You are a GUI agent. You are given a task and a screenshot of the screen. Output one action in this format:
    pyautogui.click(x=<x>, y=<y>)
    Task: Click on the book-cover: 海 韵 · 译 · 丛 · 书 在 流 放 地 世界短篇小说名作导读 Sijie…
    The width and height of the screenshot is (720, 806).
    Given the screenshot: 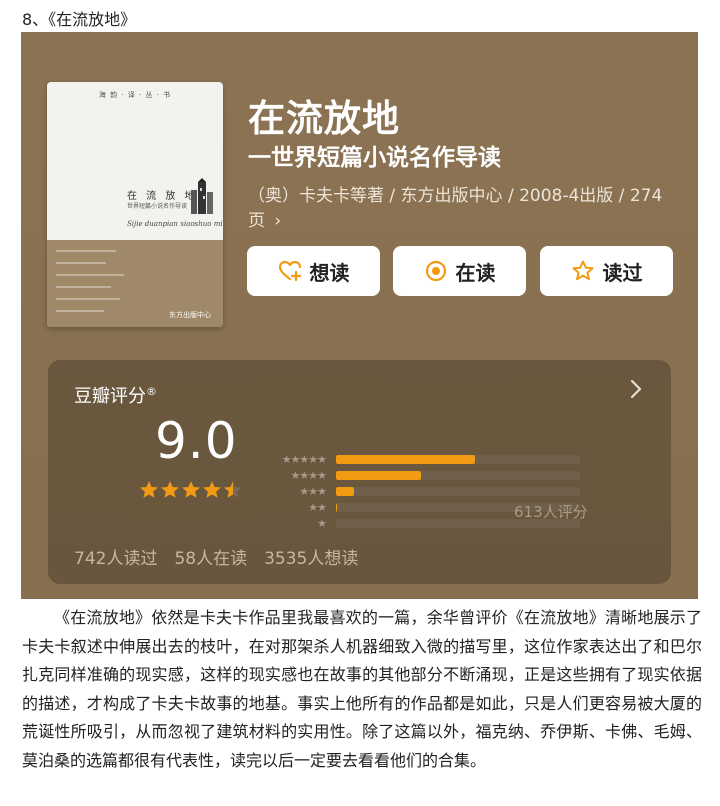 What is the action you would take?
    pyautogui.click(x=135, y=204)
    